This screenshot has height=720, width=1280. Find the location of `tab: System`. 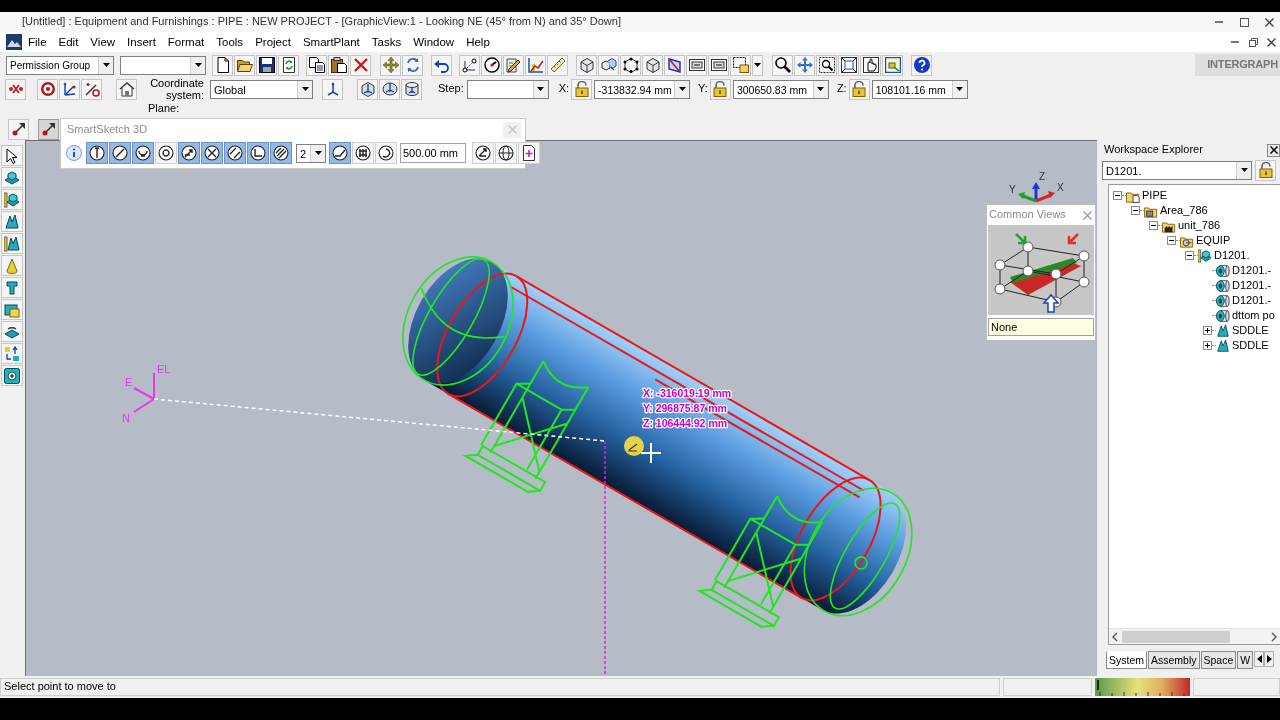

tab: System is located at coordinates (1126, 660).